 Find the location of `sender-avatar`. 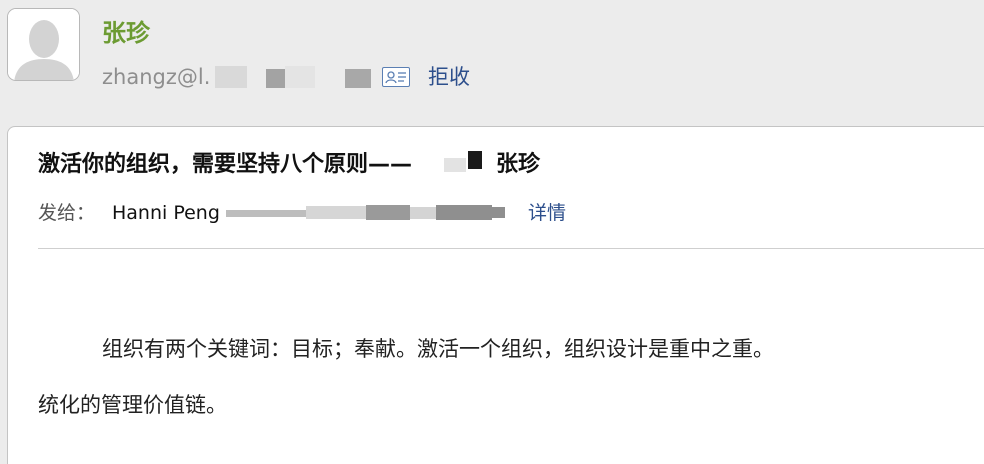

sender-avatar is located at coordinates (43, 44).